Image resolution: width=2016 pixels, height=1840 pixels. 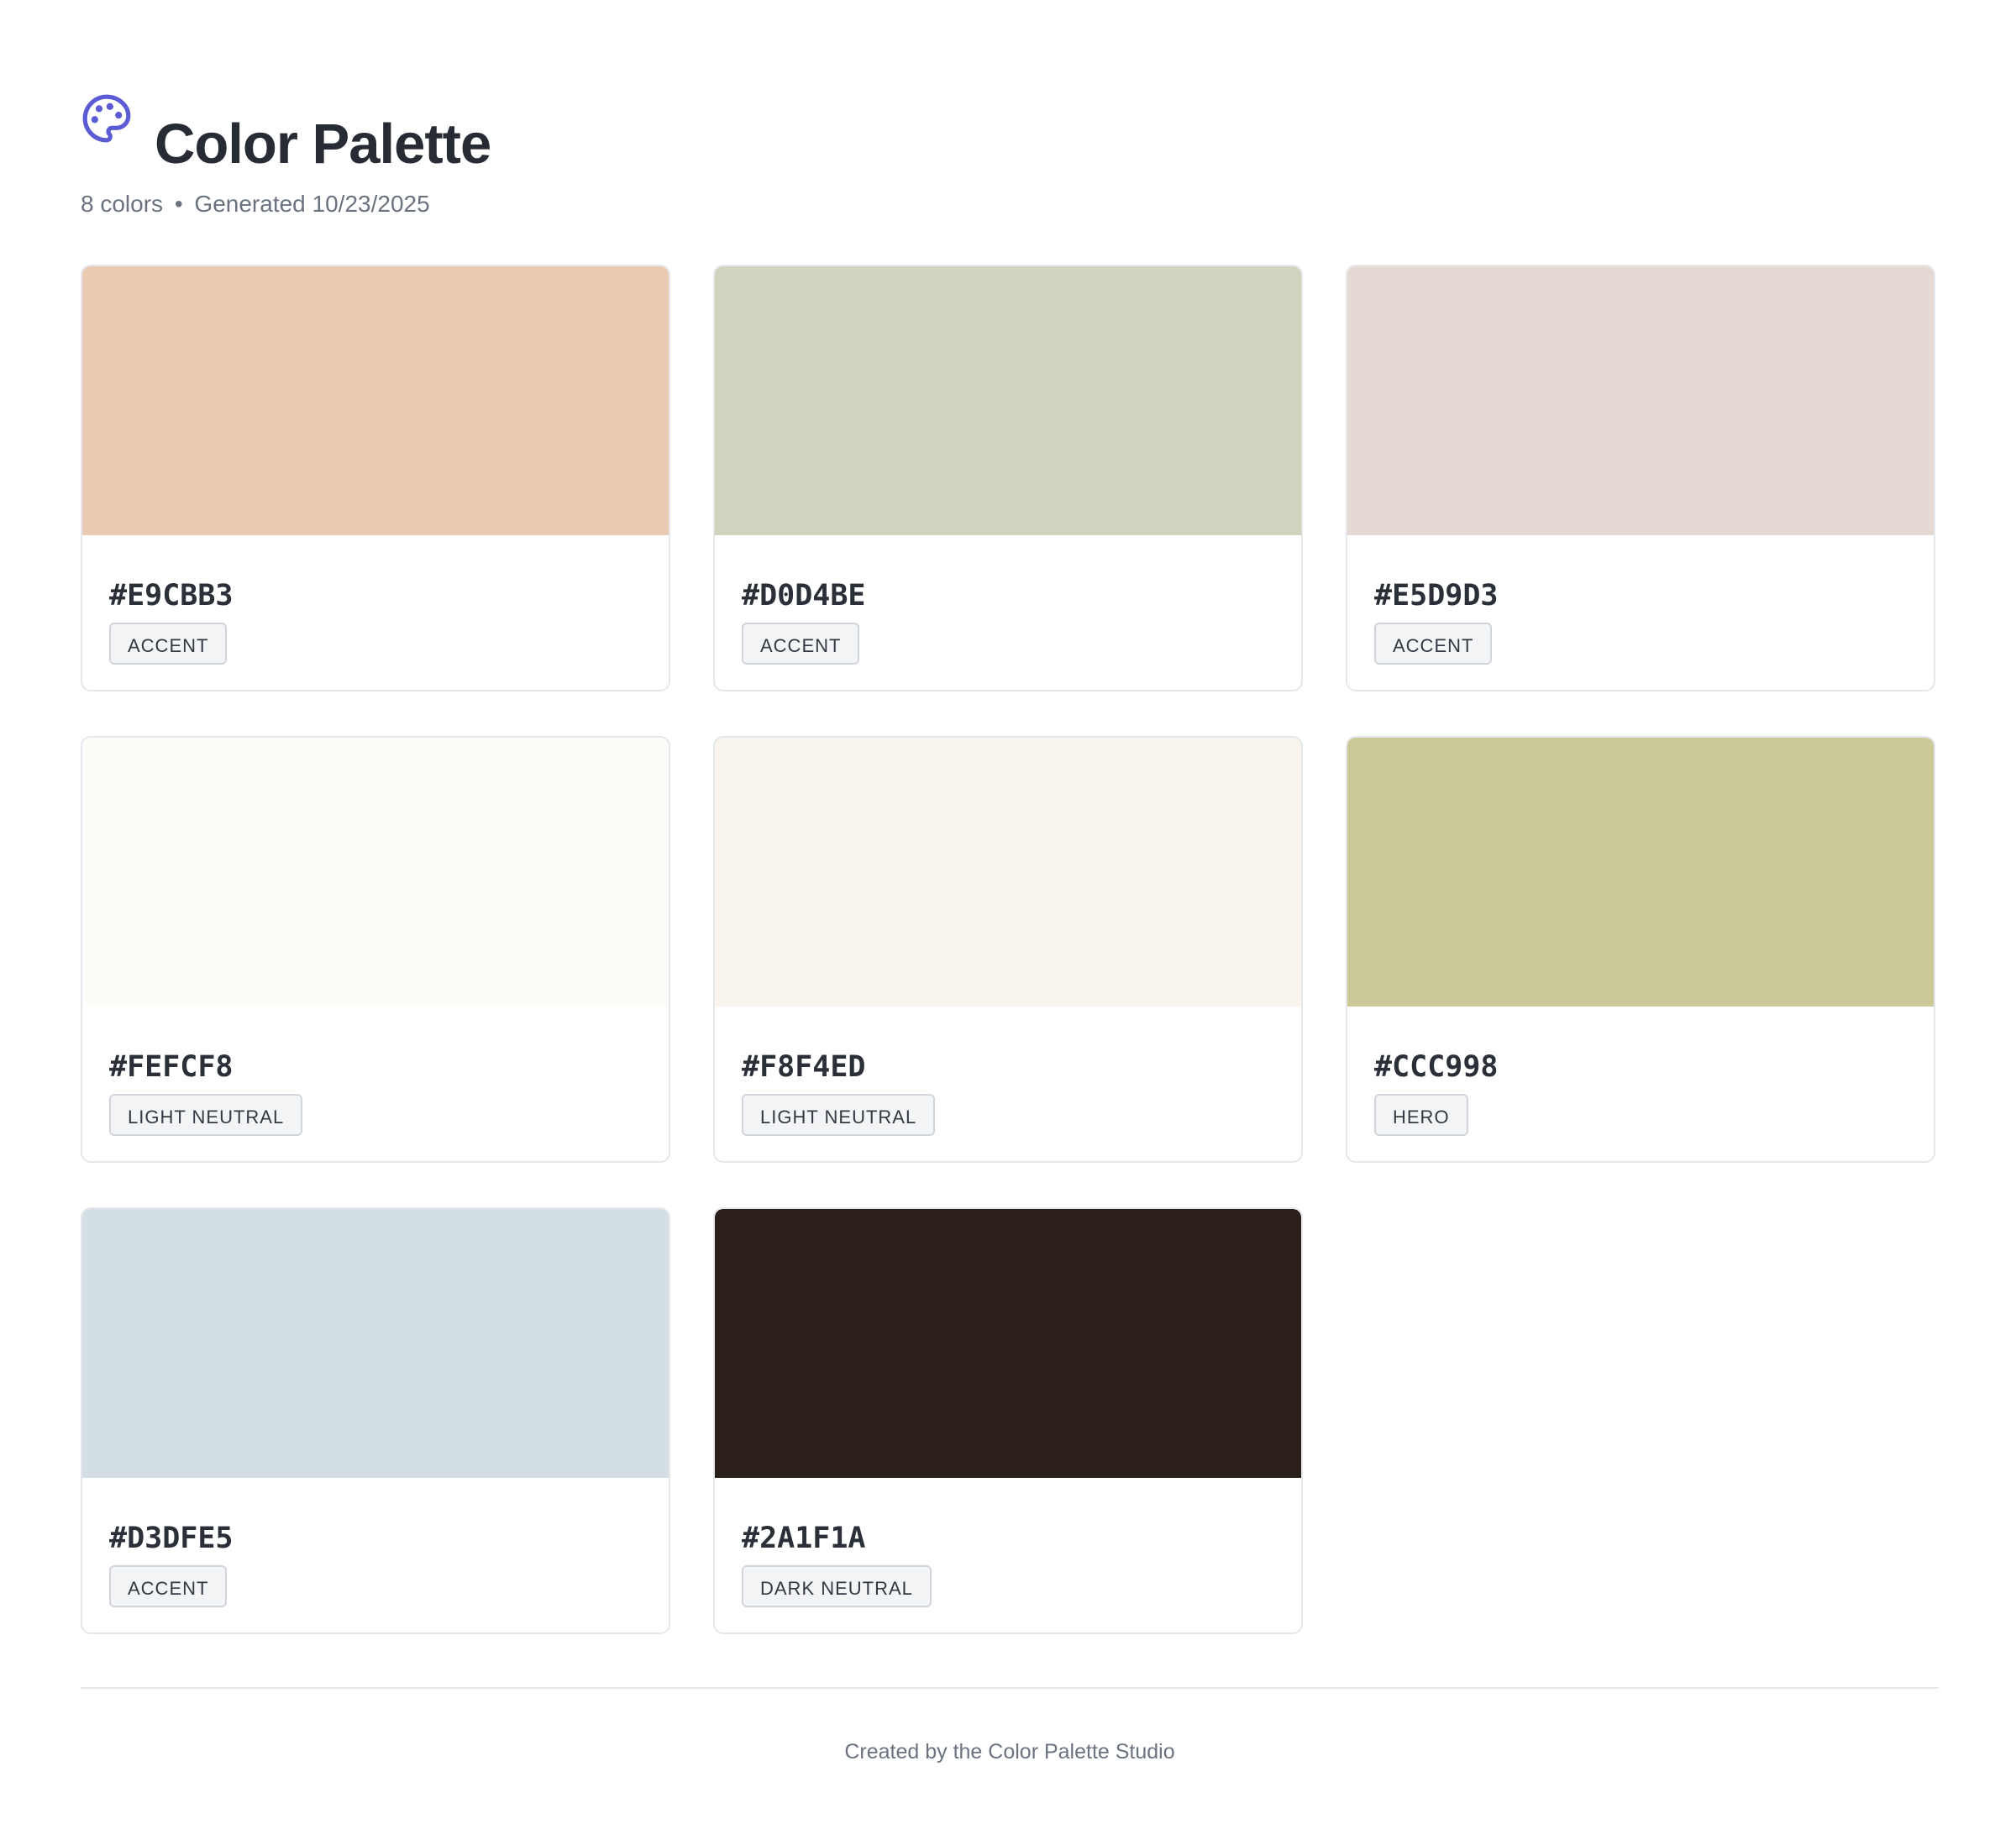 What do you see at coordinates (804, 595) in the screenshot?
I see `hex-code: #D0D4BE` at bounding box center [804, 595].